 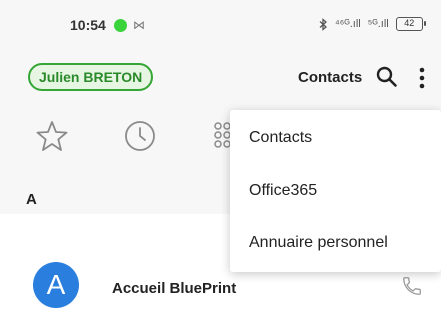 I want to click on menu-item-annuaire-personnel: Annuaire personnel, so click(x=335, y=243).